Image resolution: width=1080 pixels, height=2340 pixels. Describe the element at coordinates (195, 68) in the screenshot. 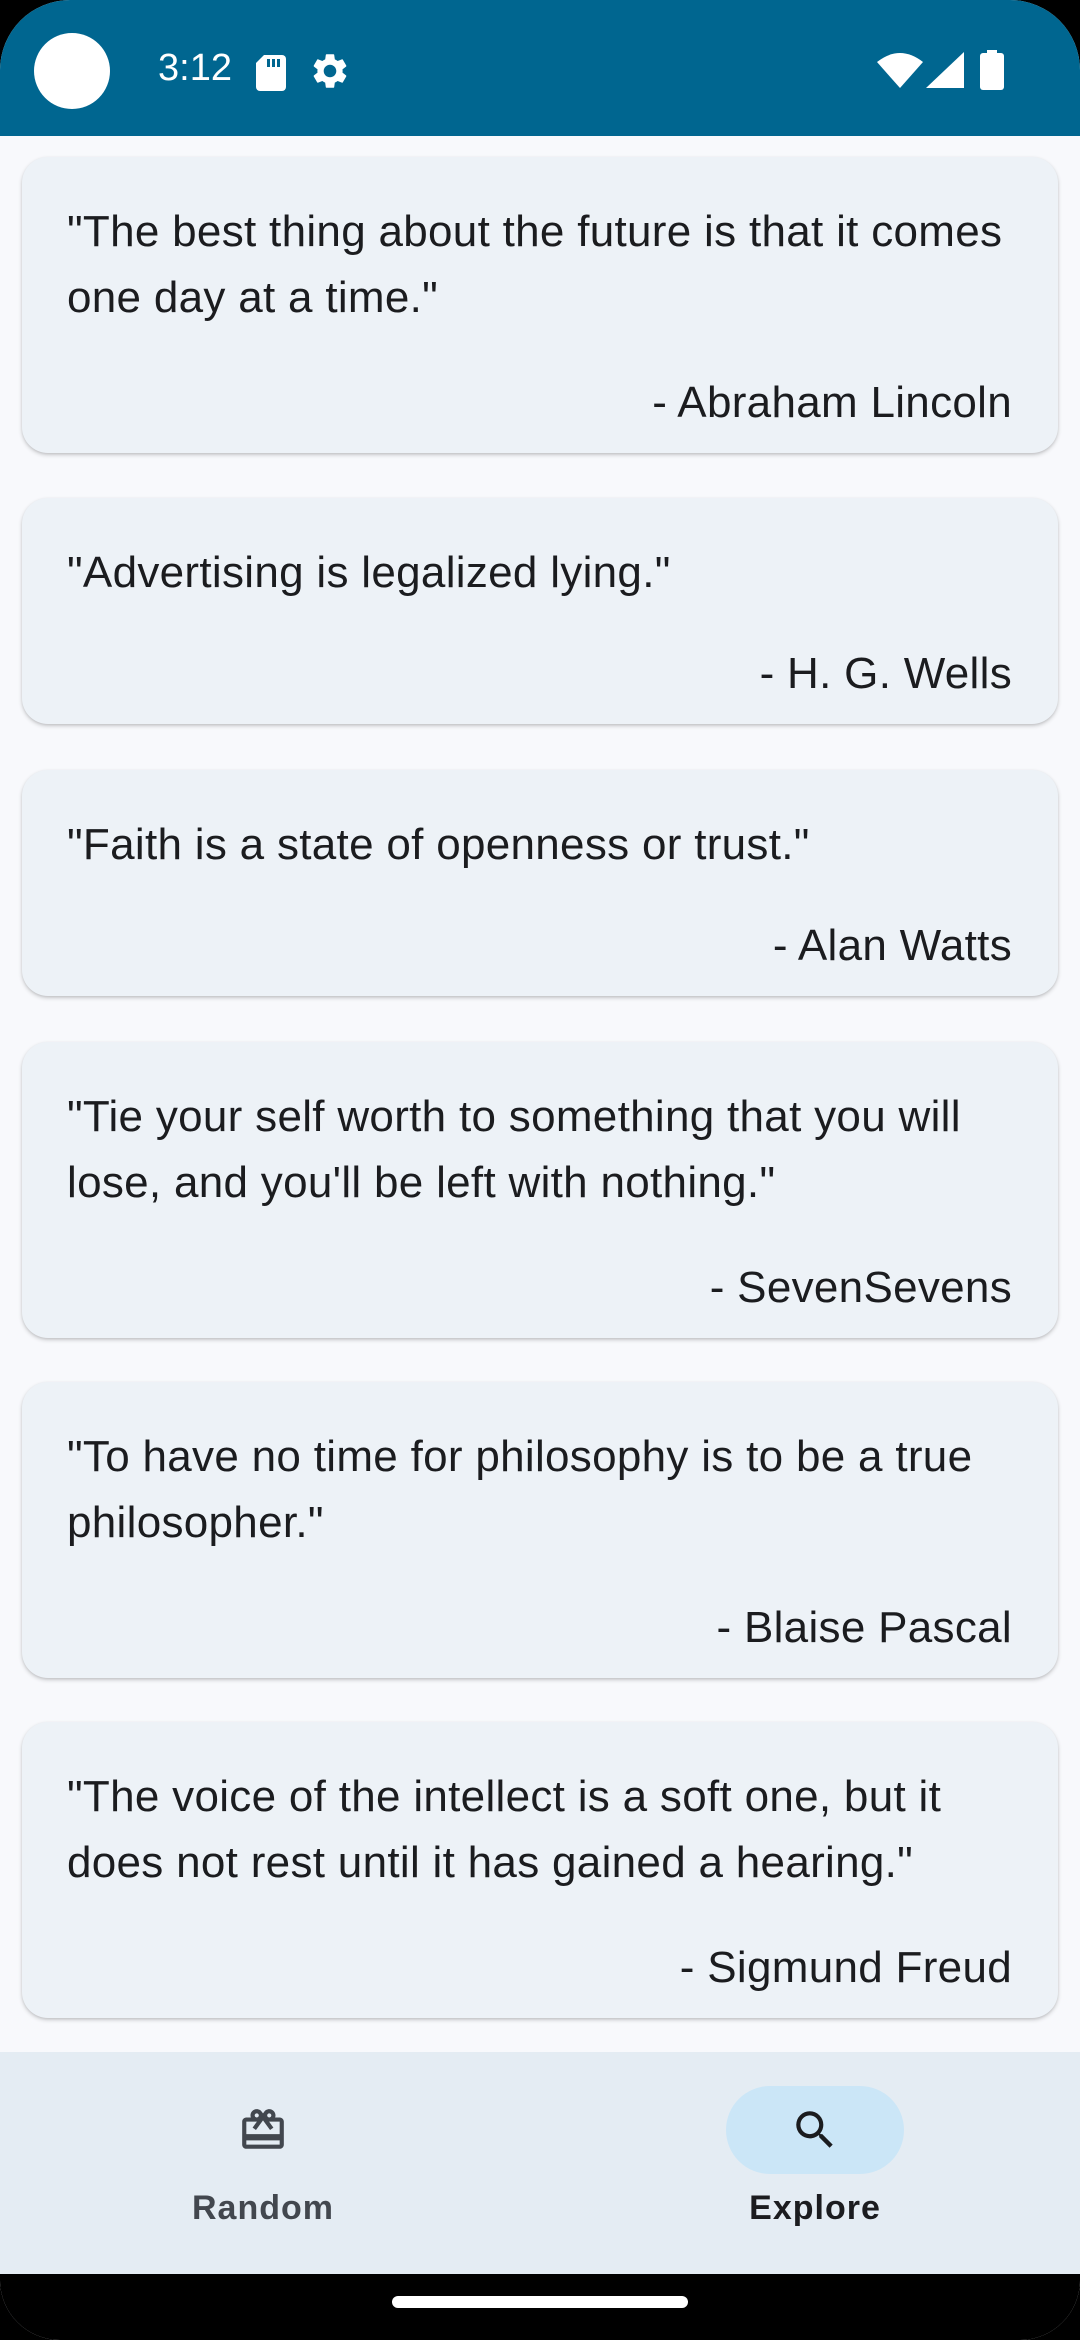

I see `status-time: 3:12` at that location.